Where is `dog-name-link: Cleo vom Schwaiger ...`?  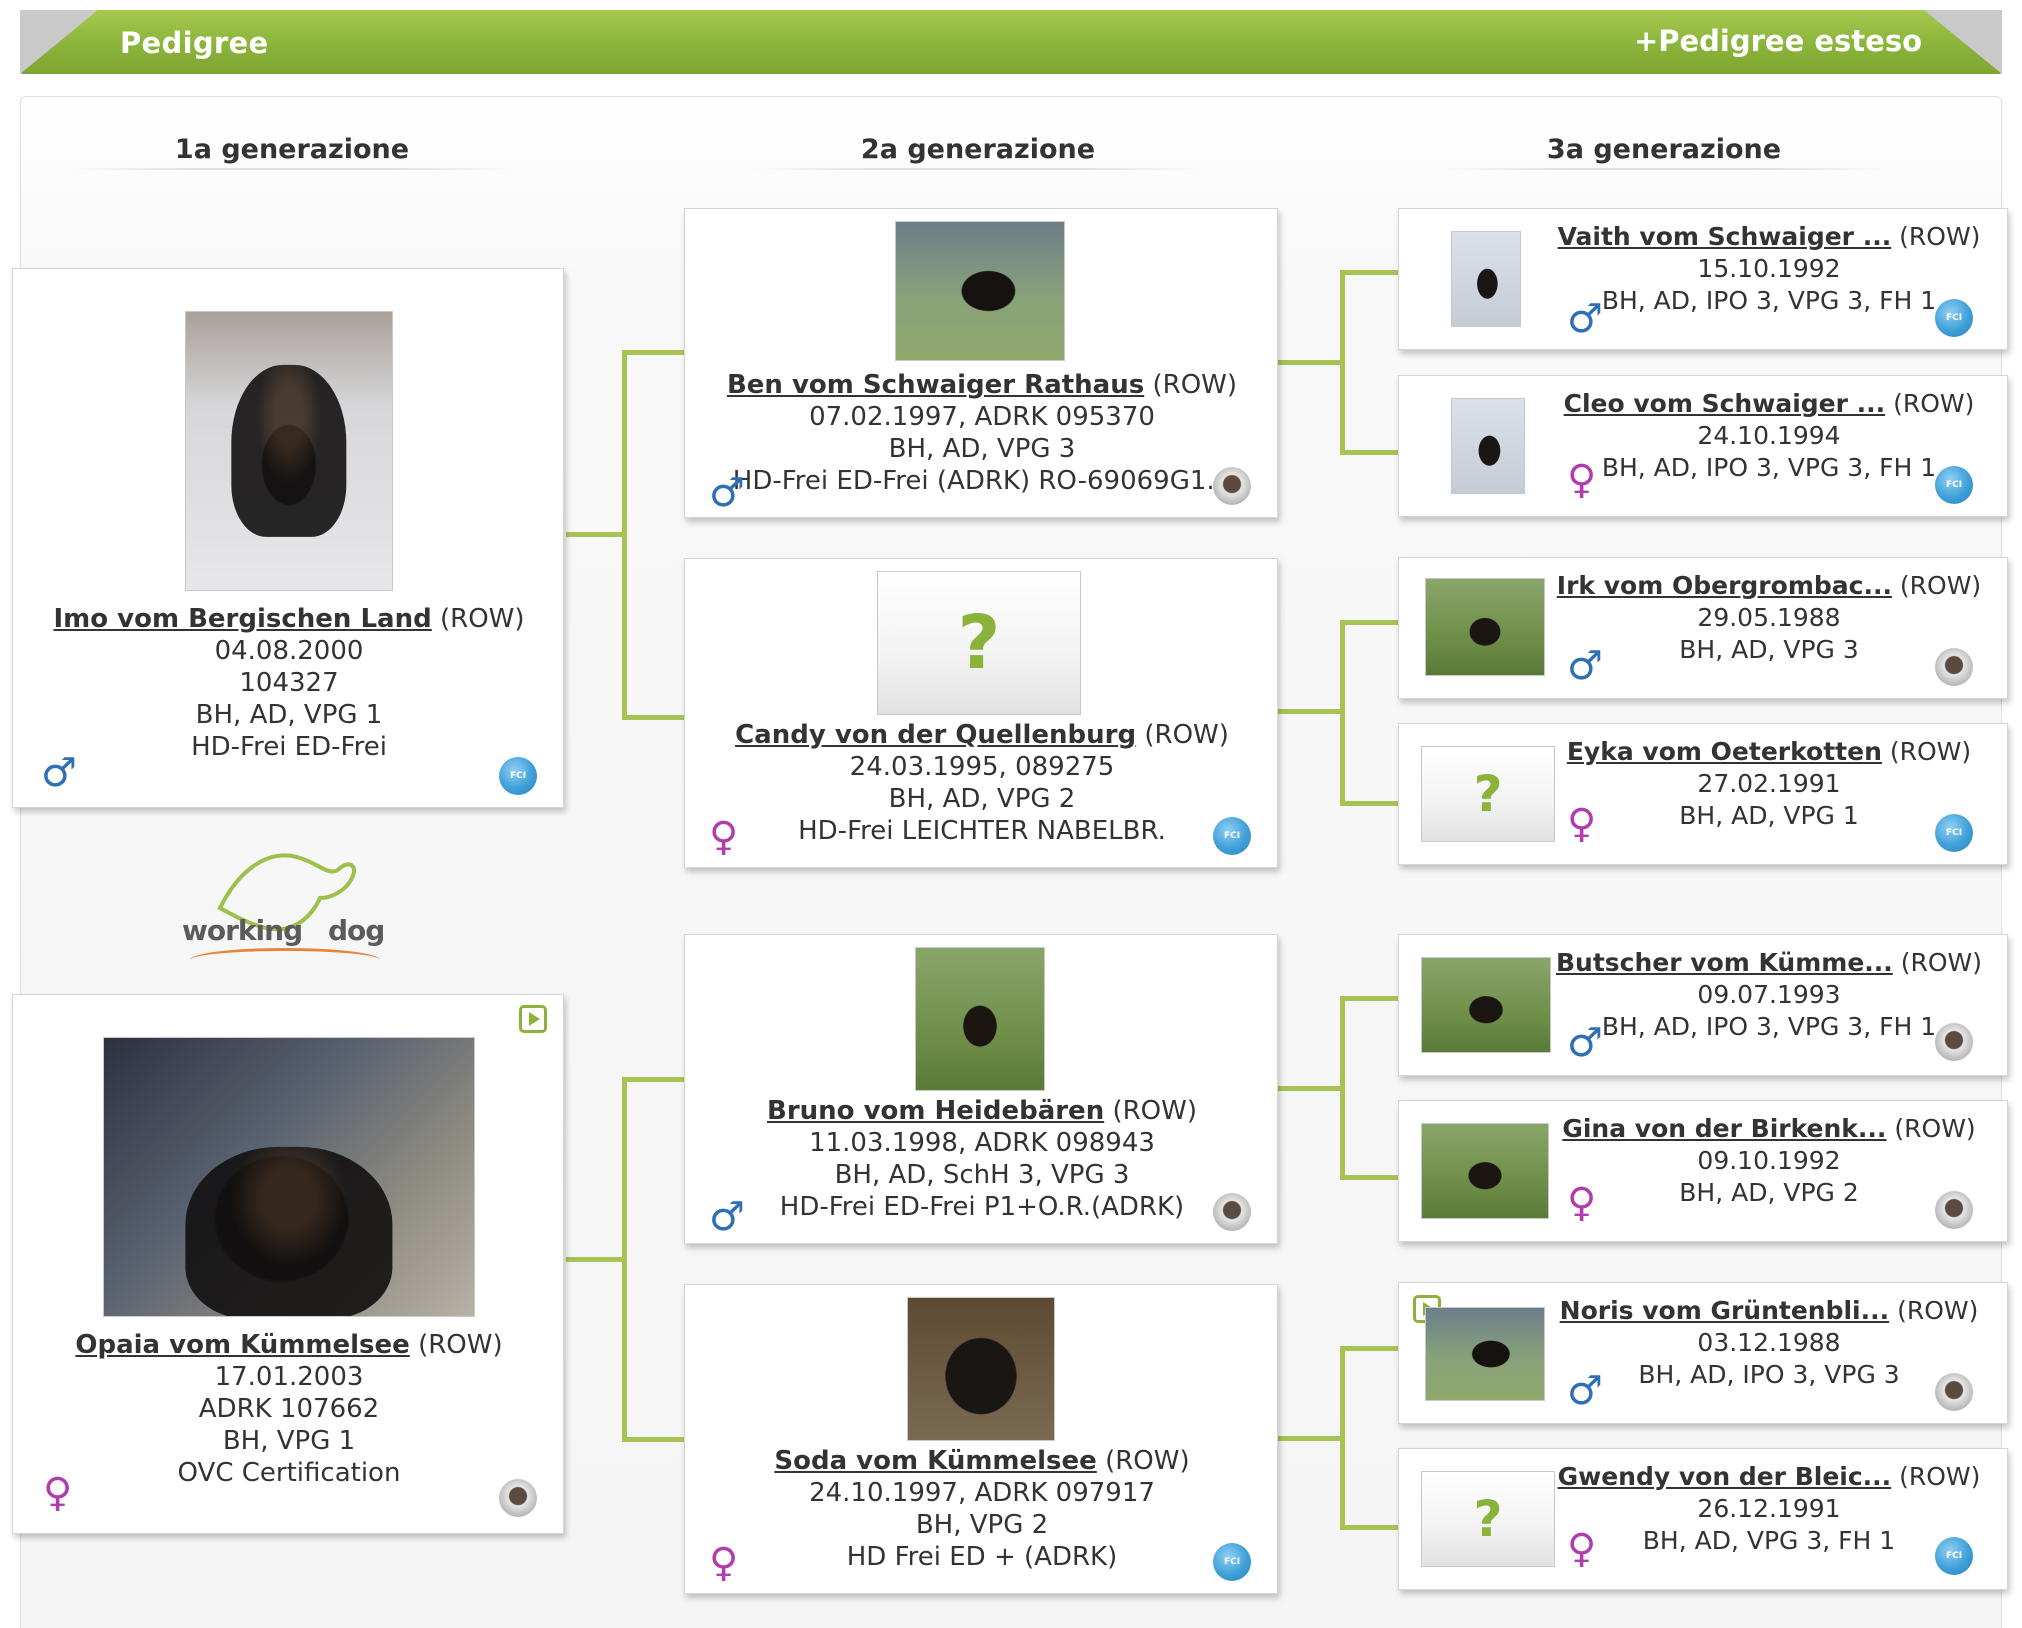 dog-name-link: Cleo vom Schwaiger ... is located at coordinates (1725, 403).